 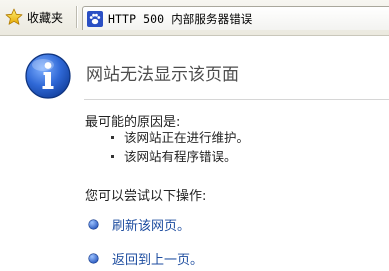 I want to click on favorites-toolbar: 收藏夹 HTTP 500 内部服务器错误, so click(x=194, y=18).